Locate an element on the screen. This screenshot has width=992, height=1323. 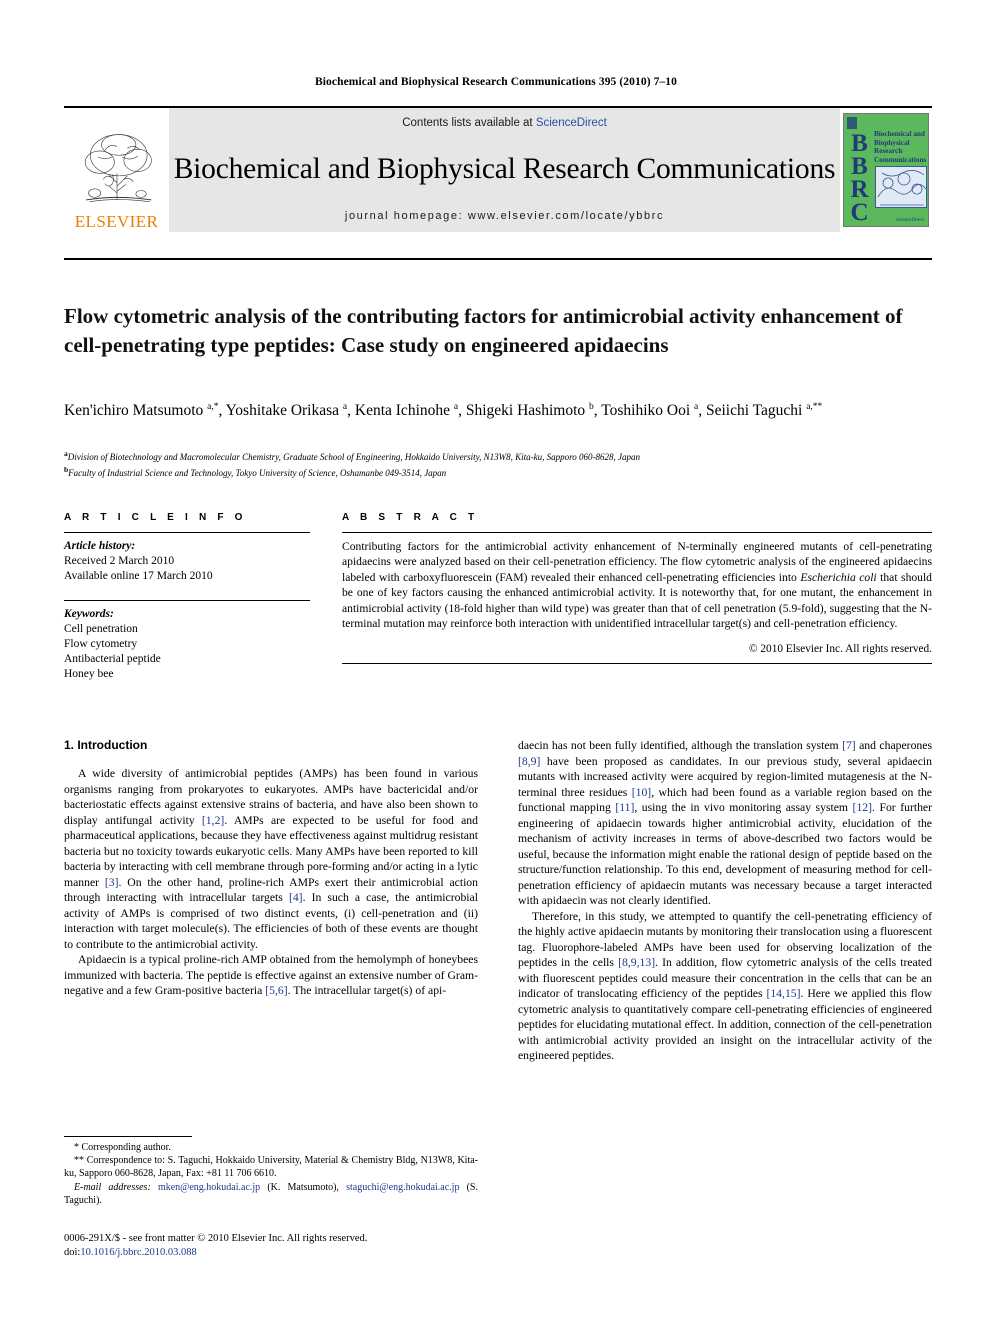
keyword-item: Flow cytometry is located at coordinates (101, 644).